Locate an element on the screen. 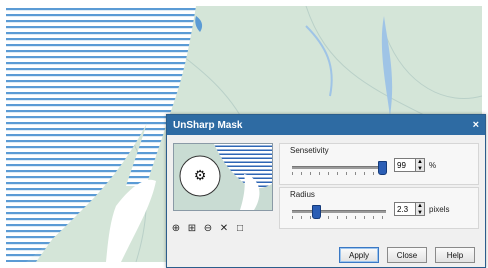 Image resolution: width=488 pixels, height=268 pixels. radius-unit: pixels is located at coordinates (439, 209).